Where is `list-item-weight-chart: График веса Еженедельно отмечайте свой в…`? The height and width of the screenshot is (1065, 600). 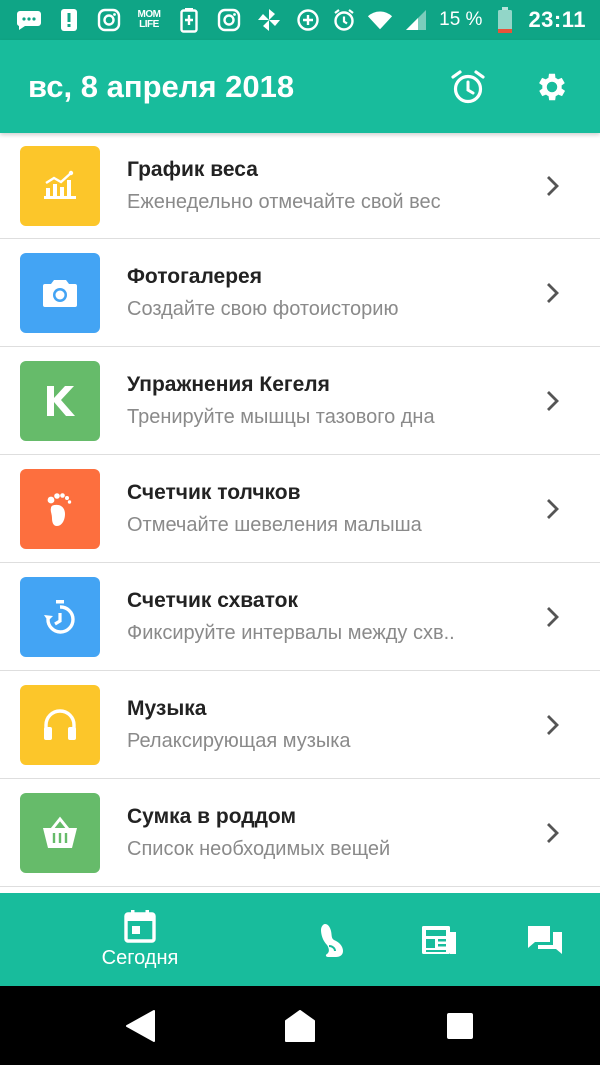
list-item-weight-chart: График веса Еженедельно отмечайте свой в… is located at coordinates (300, 186).